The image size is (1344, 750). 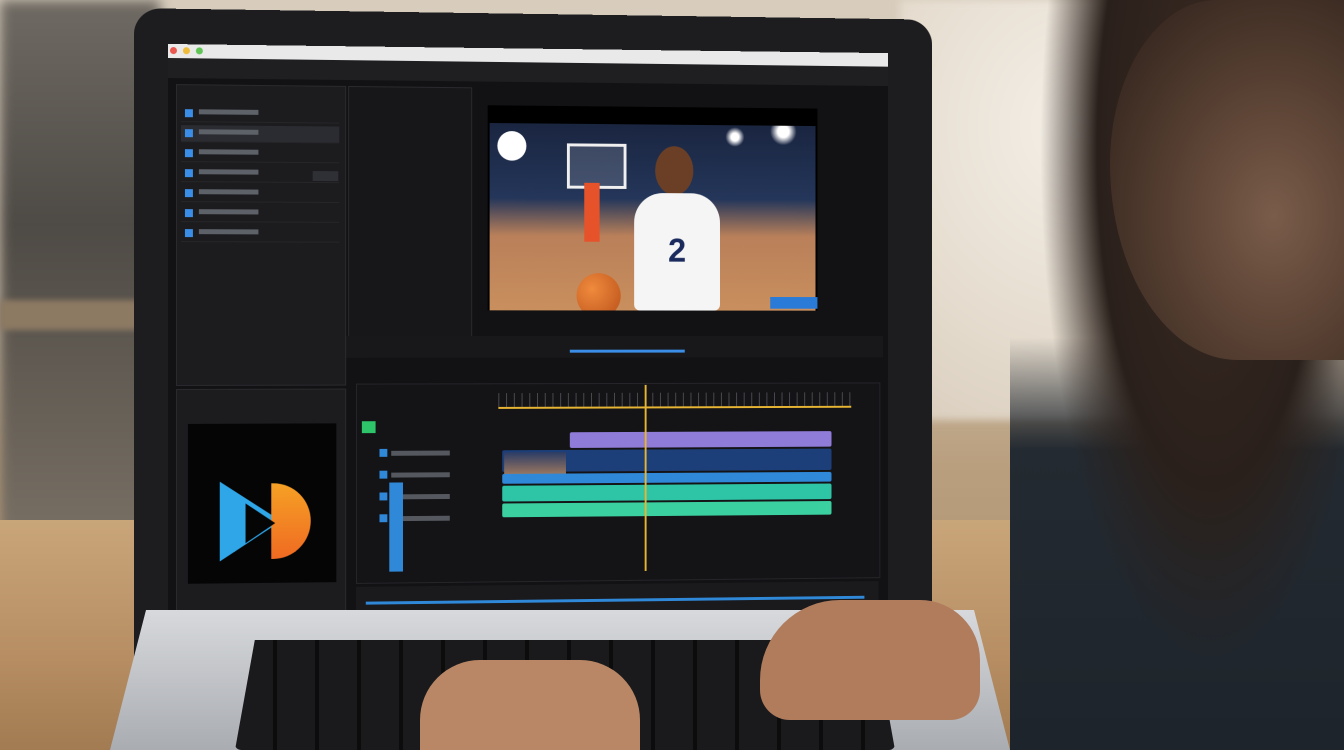 What do you see at coordinates (677, 251) in the screenshot?
I see `jersey-number: 2` at bounding box center [677, 251].